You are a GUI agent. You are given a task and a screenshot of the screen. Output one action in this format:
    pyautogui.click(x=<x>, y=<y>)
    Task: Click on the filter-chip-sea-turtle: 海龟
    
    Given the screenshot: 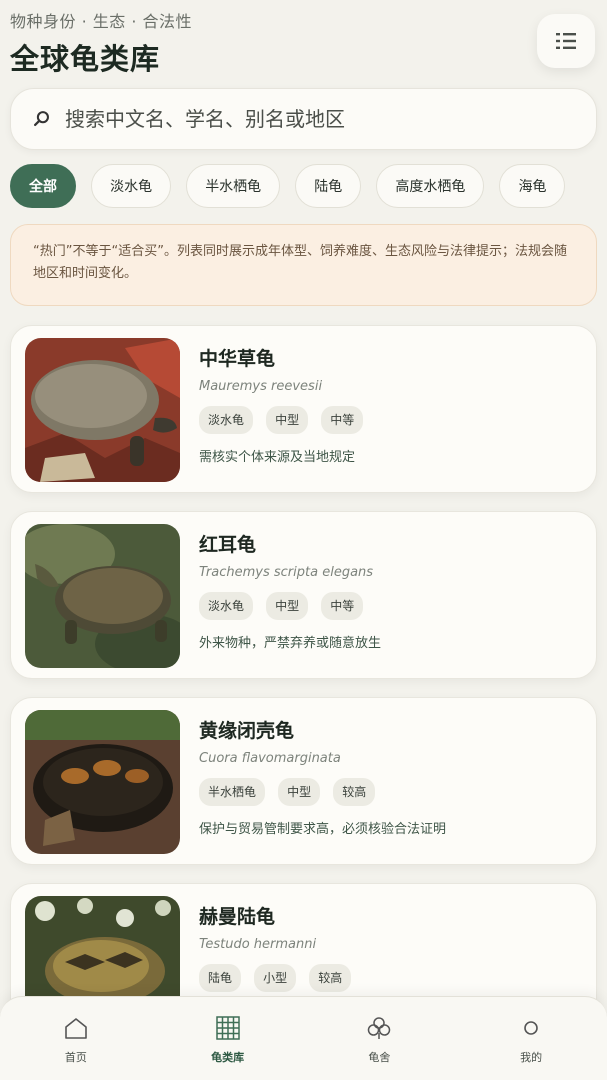 What is the action you would take?
    pyautogui.click(x=532, y=186)
    